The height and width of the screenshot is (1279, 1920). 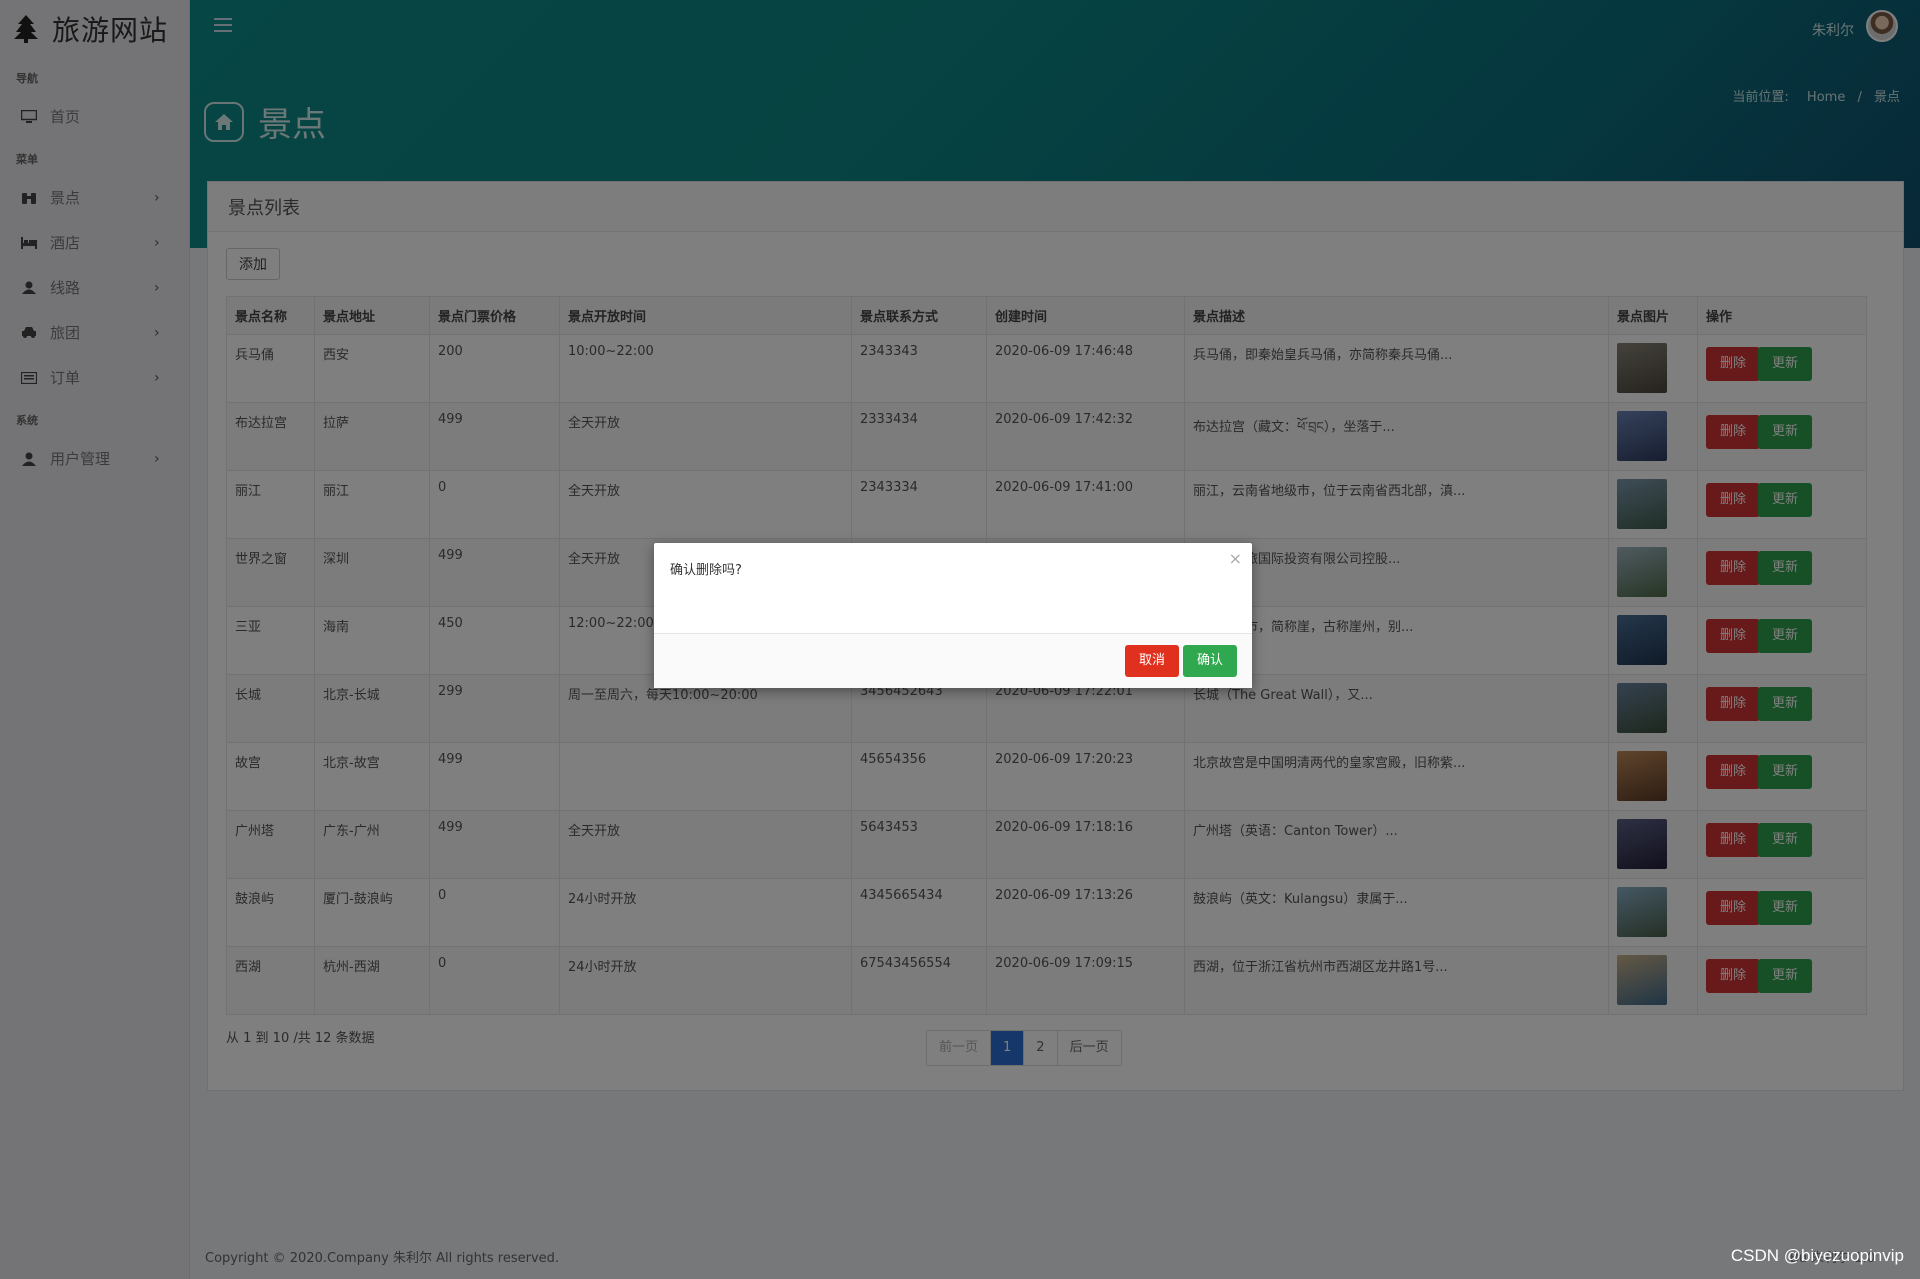 I want to click on close-icon: ×, so click(x=1235, y=558).